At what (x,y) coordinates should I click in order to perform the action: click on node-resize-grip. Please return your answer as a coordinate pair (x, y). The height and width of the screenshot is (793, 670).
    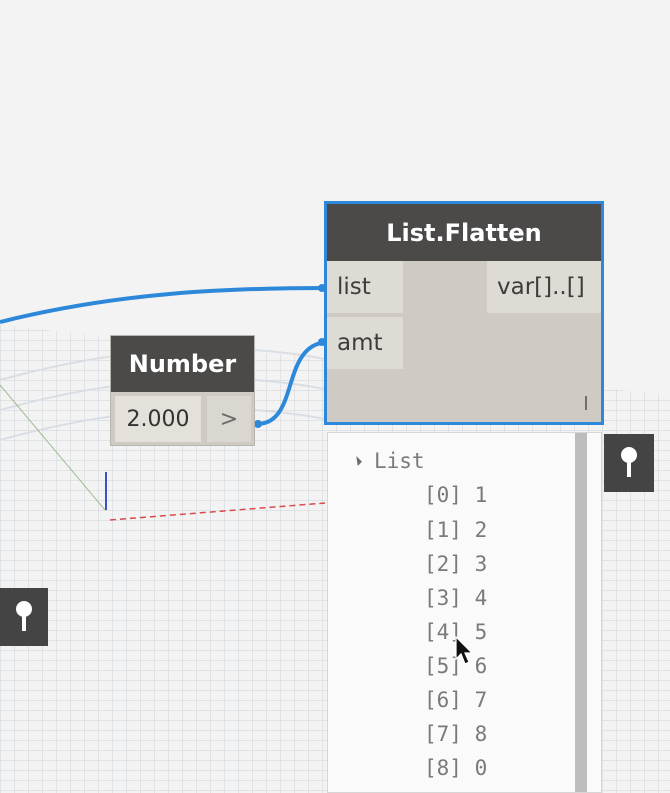
    Looking at the image, I should click on (586, 403).